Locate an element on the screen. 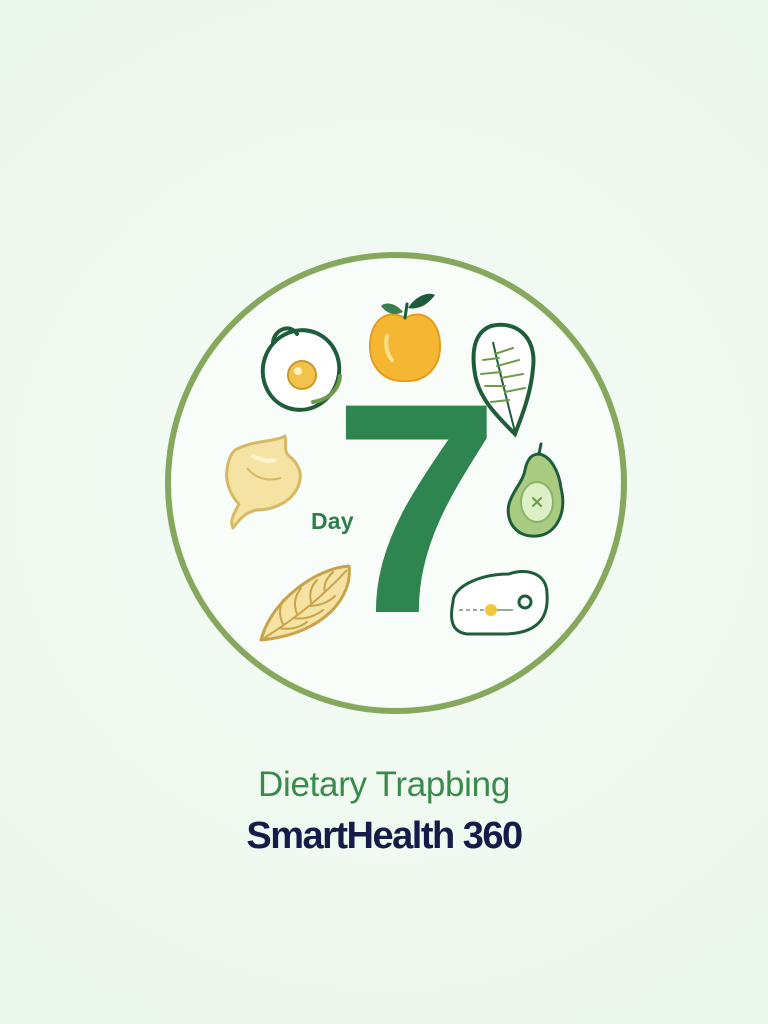 This screenshot has width=768, height=1024. brand-name: SmartHealth 360 is located at coordinates (384, 836).